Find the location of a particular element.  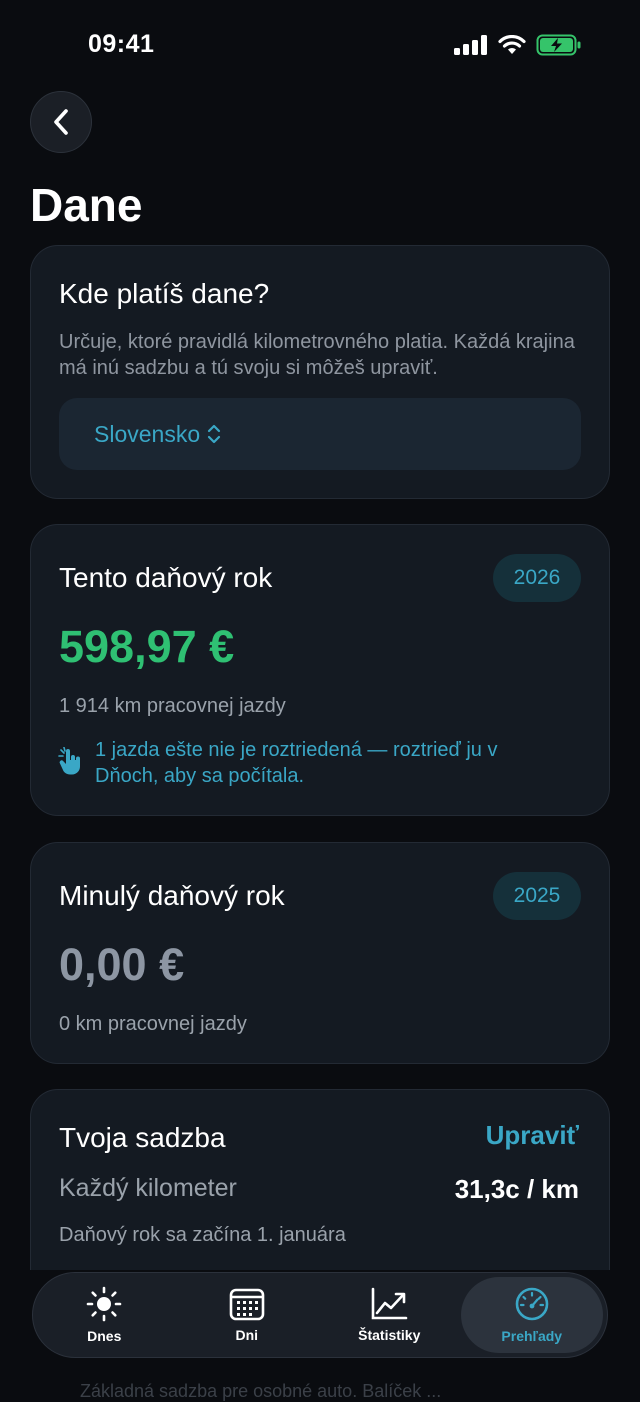

rate-value: 31,3c / km is located at coordinates (516, 1189).